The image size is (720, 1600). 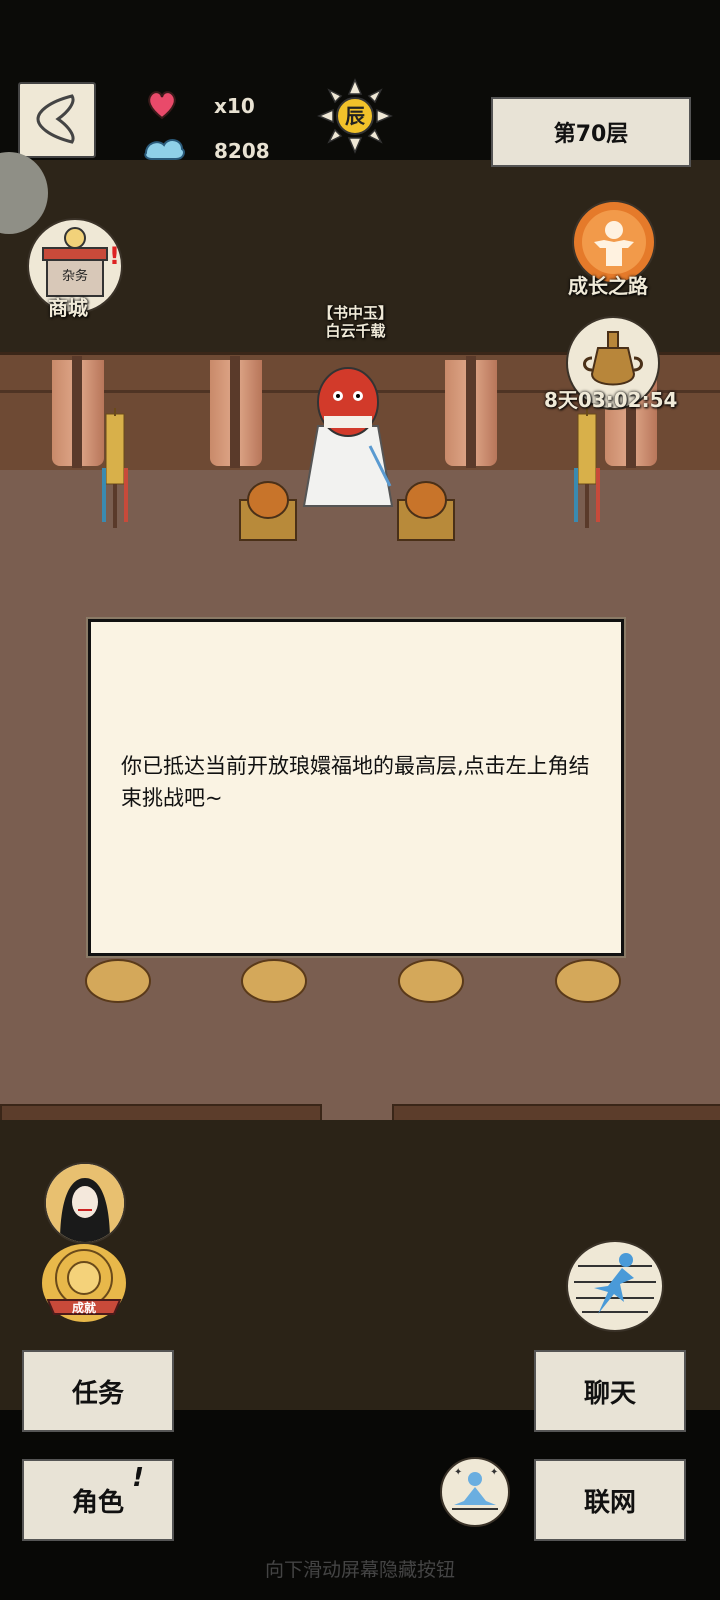 I want to click on achievement-medal-icon: 成就, so click(x=84, y=1282).